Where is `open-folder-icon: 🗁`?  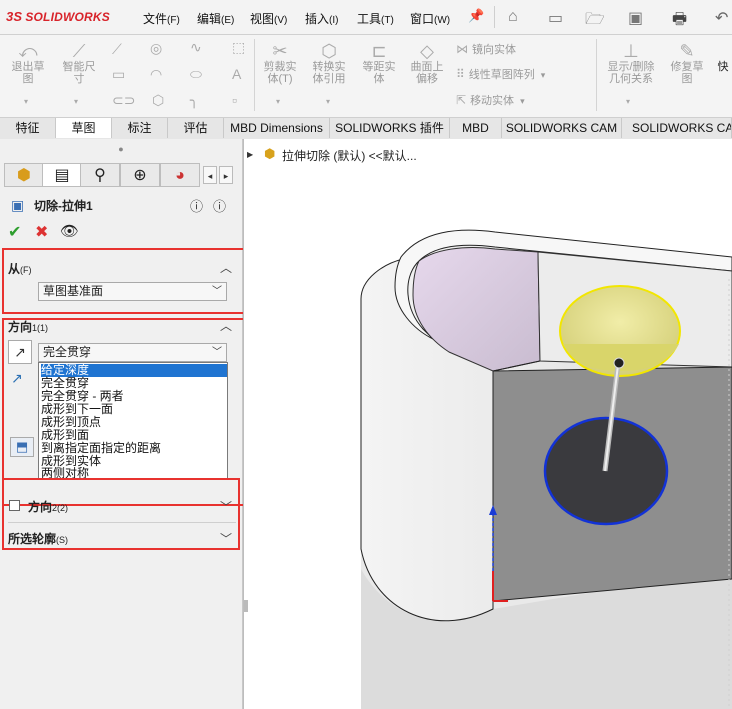
open-folder-icon: 🗁 is located at coordinates (595, 21).